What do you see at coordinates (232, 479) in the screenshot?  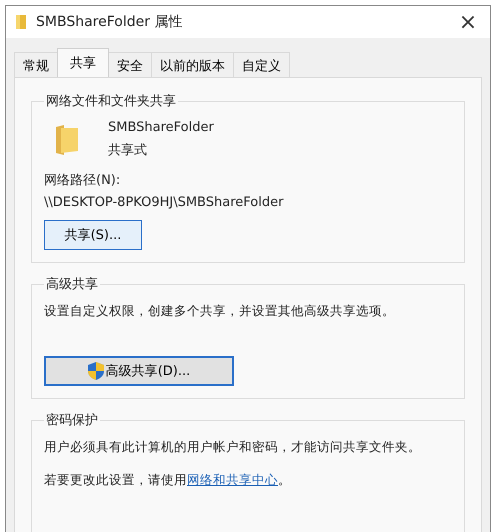 I see `network-center-link: 网络和共享中心` at bounding box center [232, 479].